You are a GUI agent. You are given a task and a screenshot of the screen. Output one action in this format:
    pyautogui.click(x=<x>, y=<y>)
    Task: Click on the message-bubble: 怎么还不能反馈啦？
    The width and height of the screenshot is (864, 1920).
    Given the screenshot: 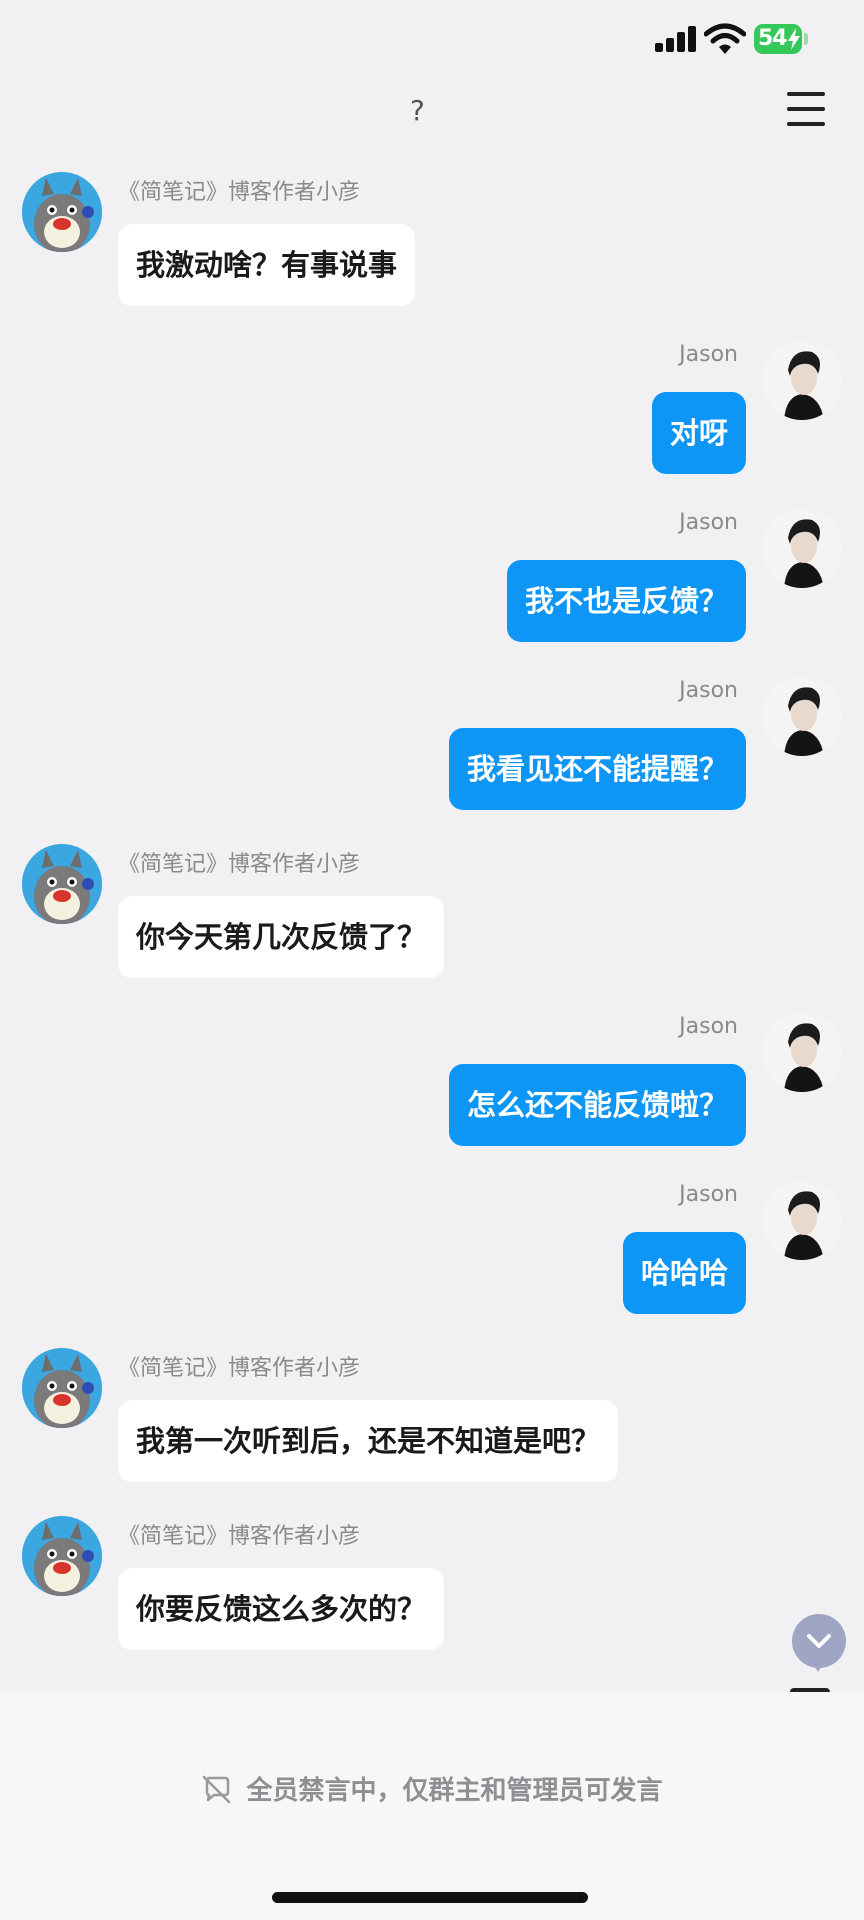 What is the action you would take?
    pyautogui.click(x=597, y=1105)
    